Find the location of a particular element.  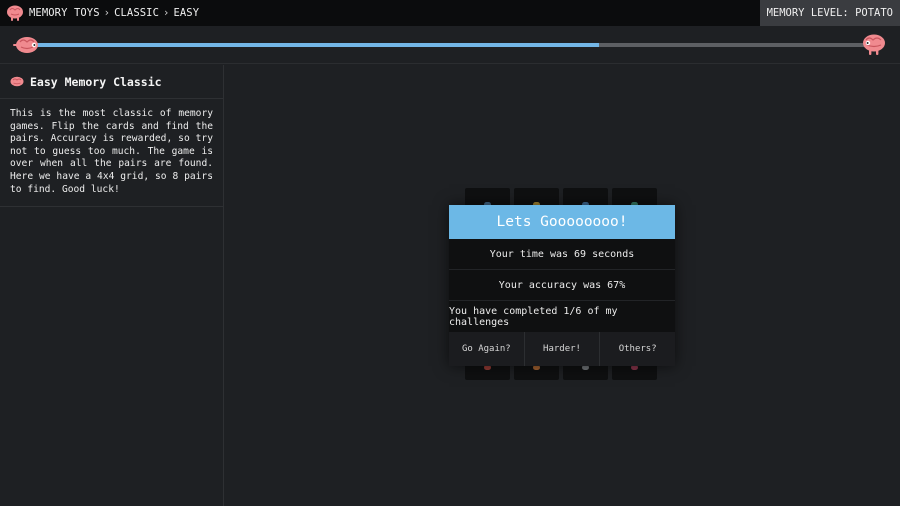

progress-track is located at coordinates (450, 45).